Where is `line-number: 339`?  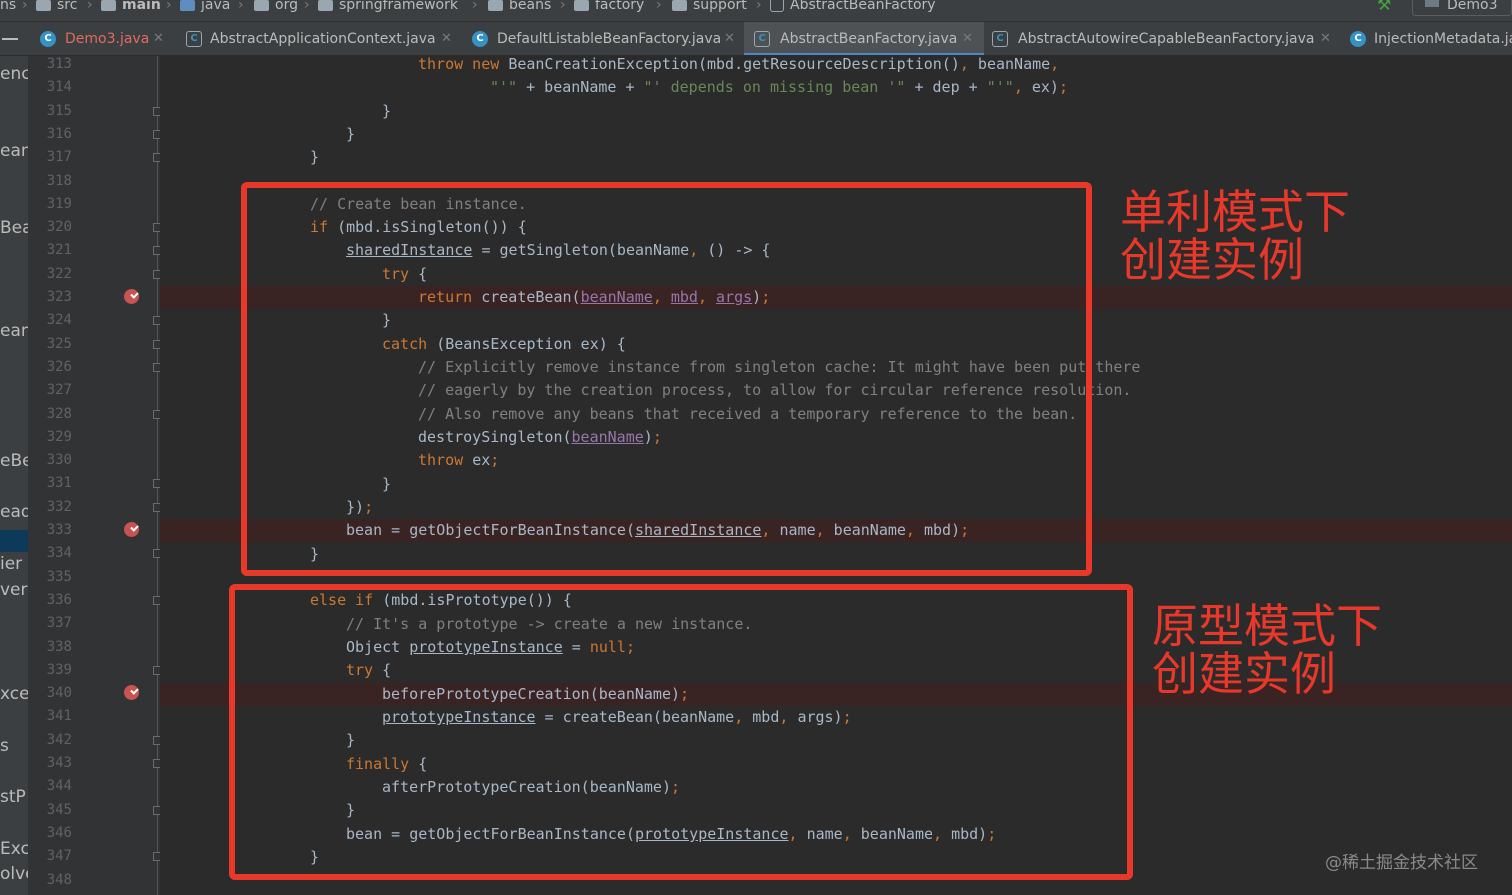 line-number: 339 is located at coordinates (59, 669).